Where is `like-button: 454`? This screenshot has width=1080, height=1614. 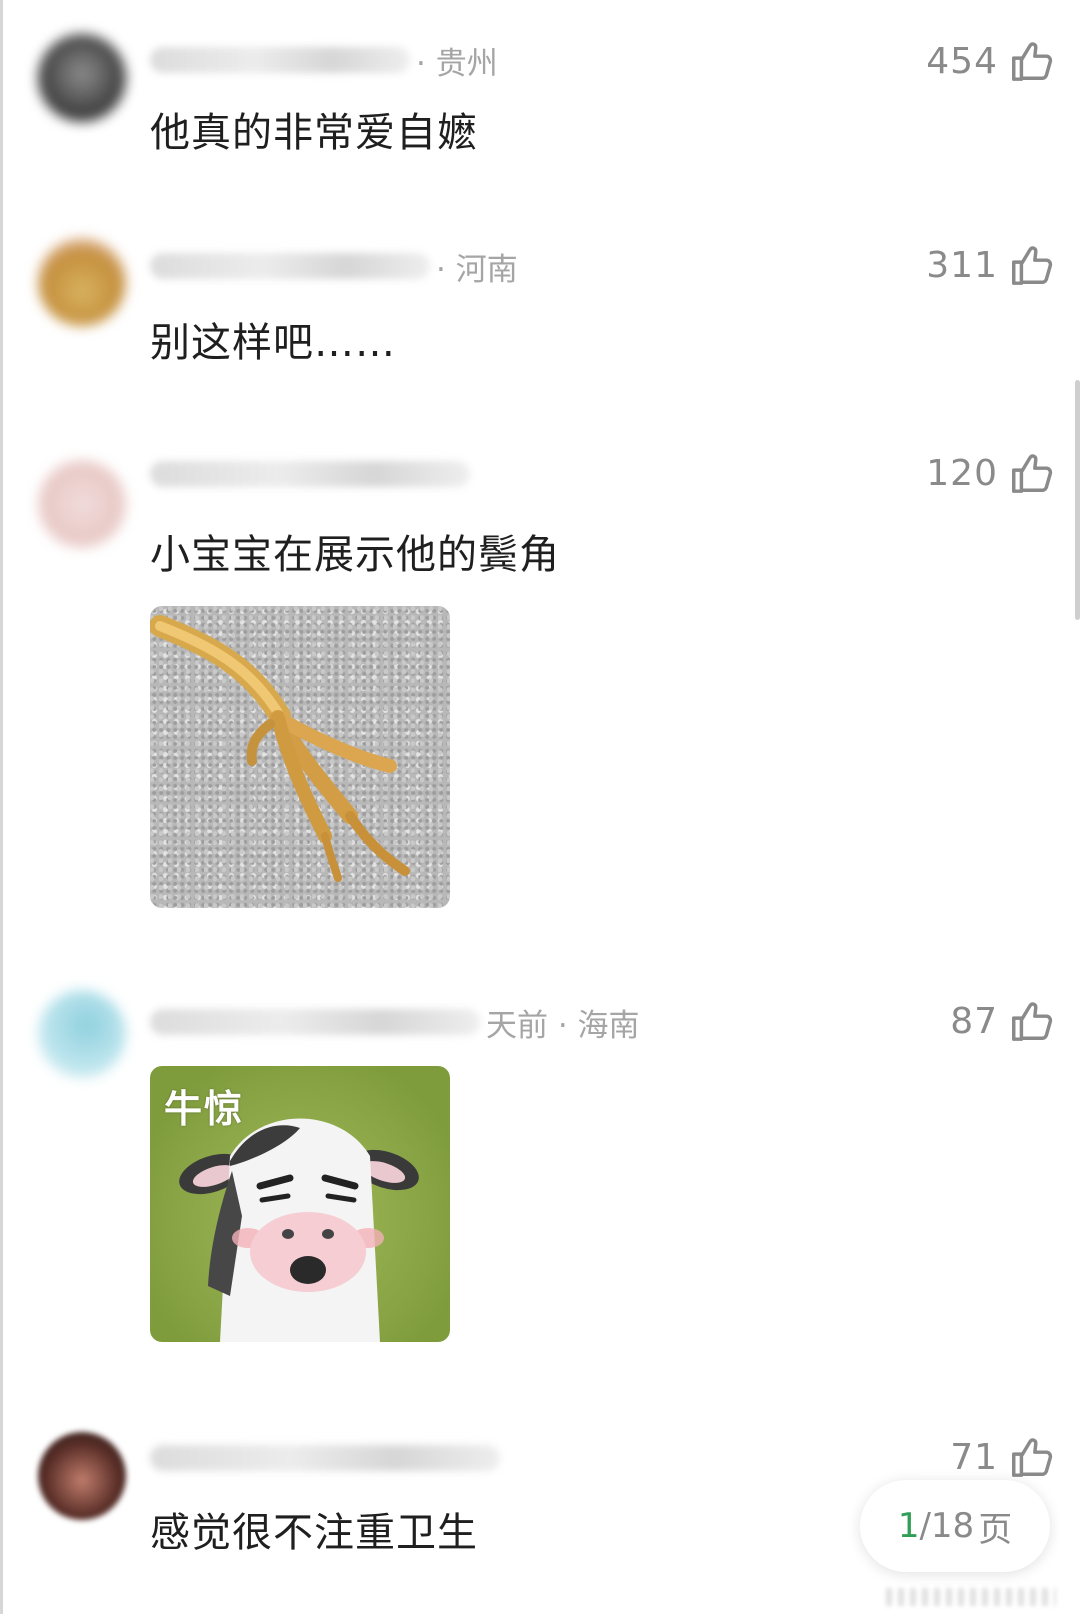 like-button: 454 is located at coordinates (990, 61).